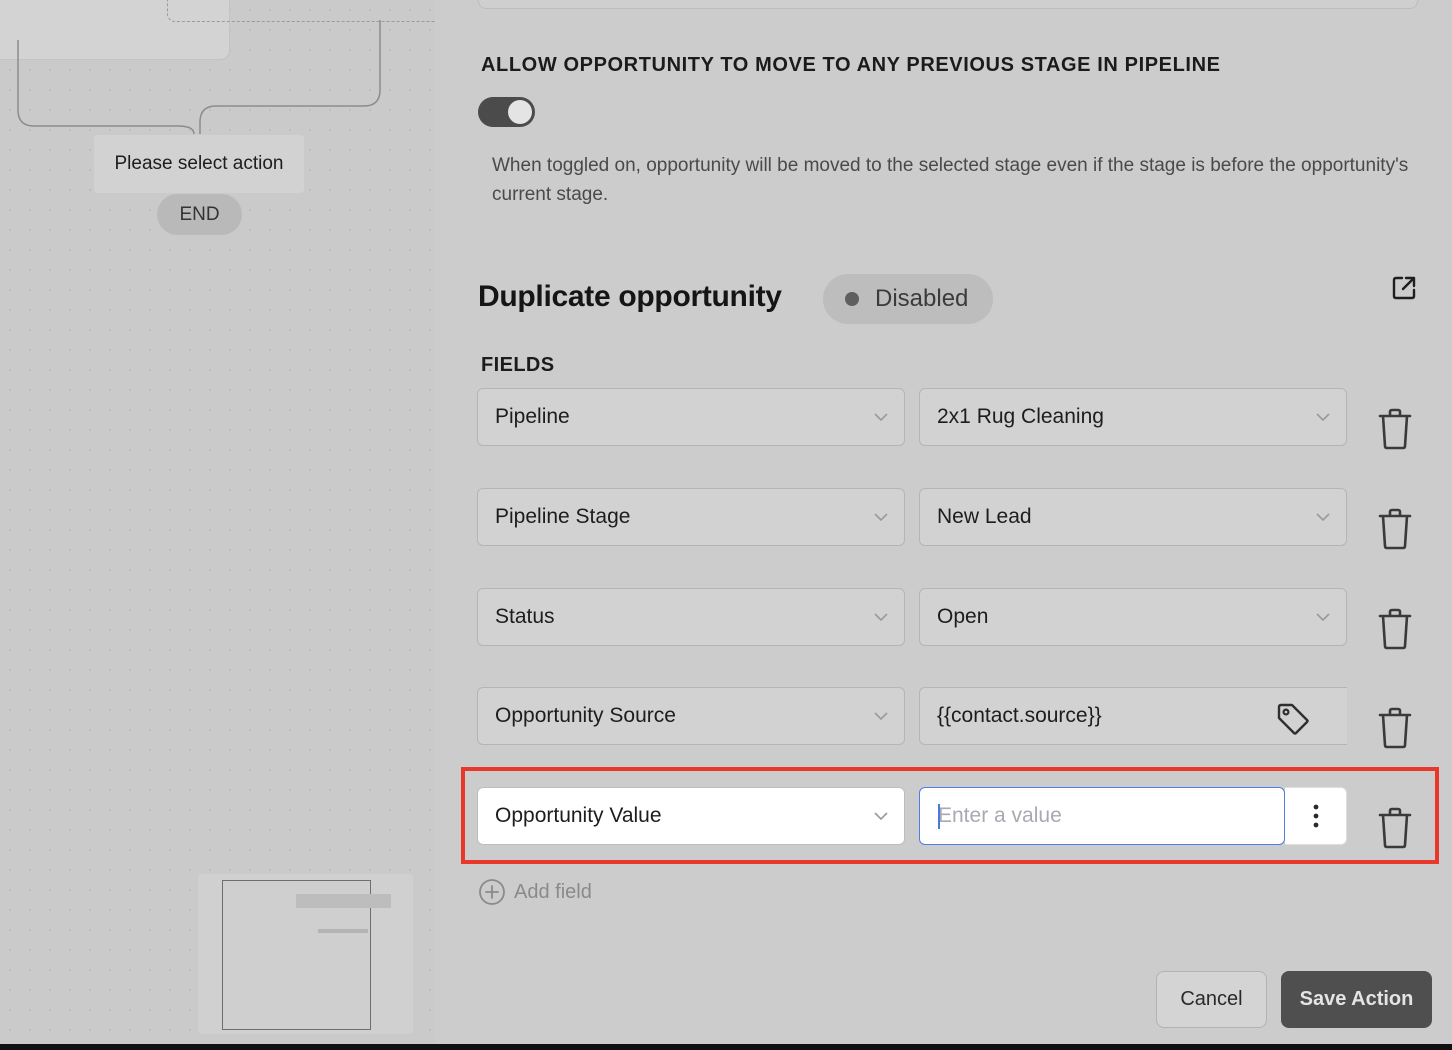 The image size is (1452, 1050). What do you see at coordinates (630, 296) in the screenshot?
I see `section-title: Duplicate opportunity` at bounding box center [630, 296].